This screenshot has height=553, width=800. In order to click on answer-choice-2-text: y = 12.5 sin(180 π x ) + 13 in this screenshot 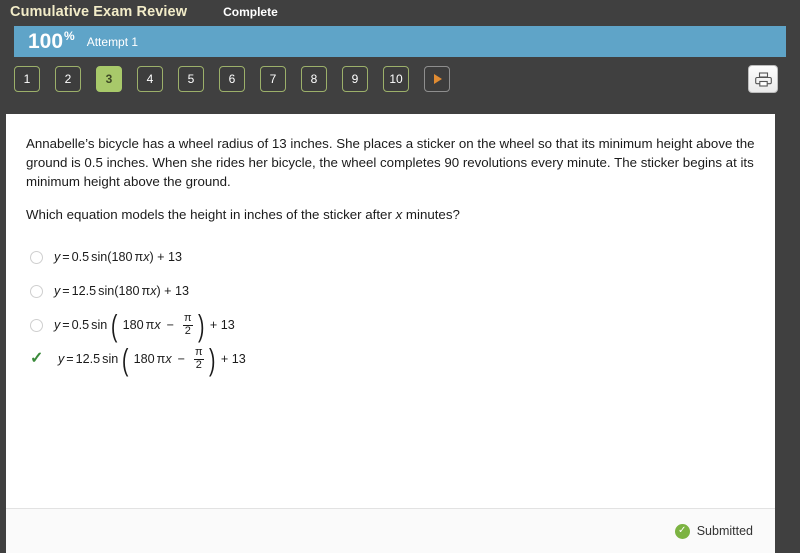, I will do `click(121, 291)`.